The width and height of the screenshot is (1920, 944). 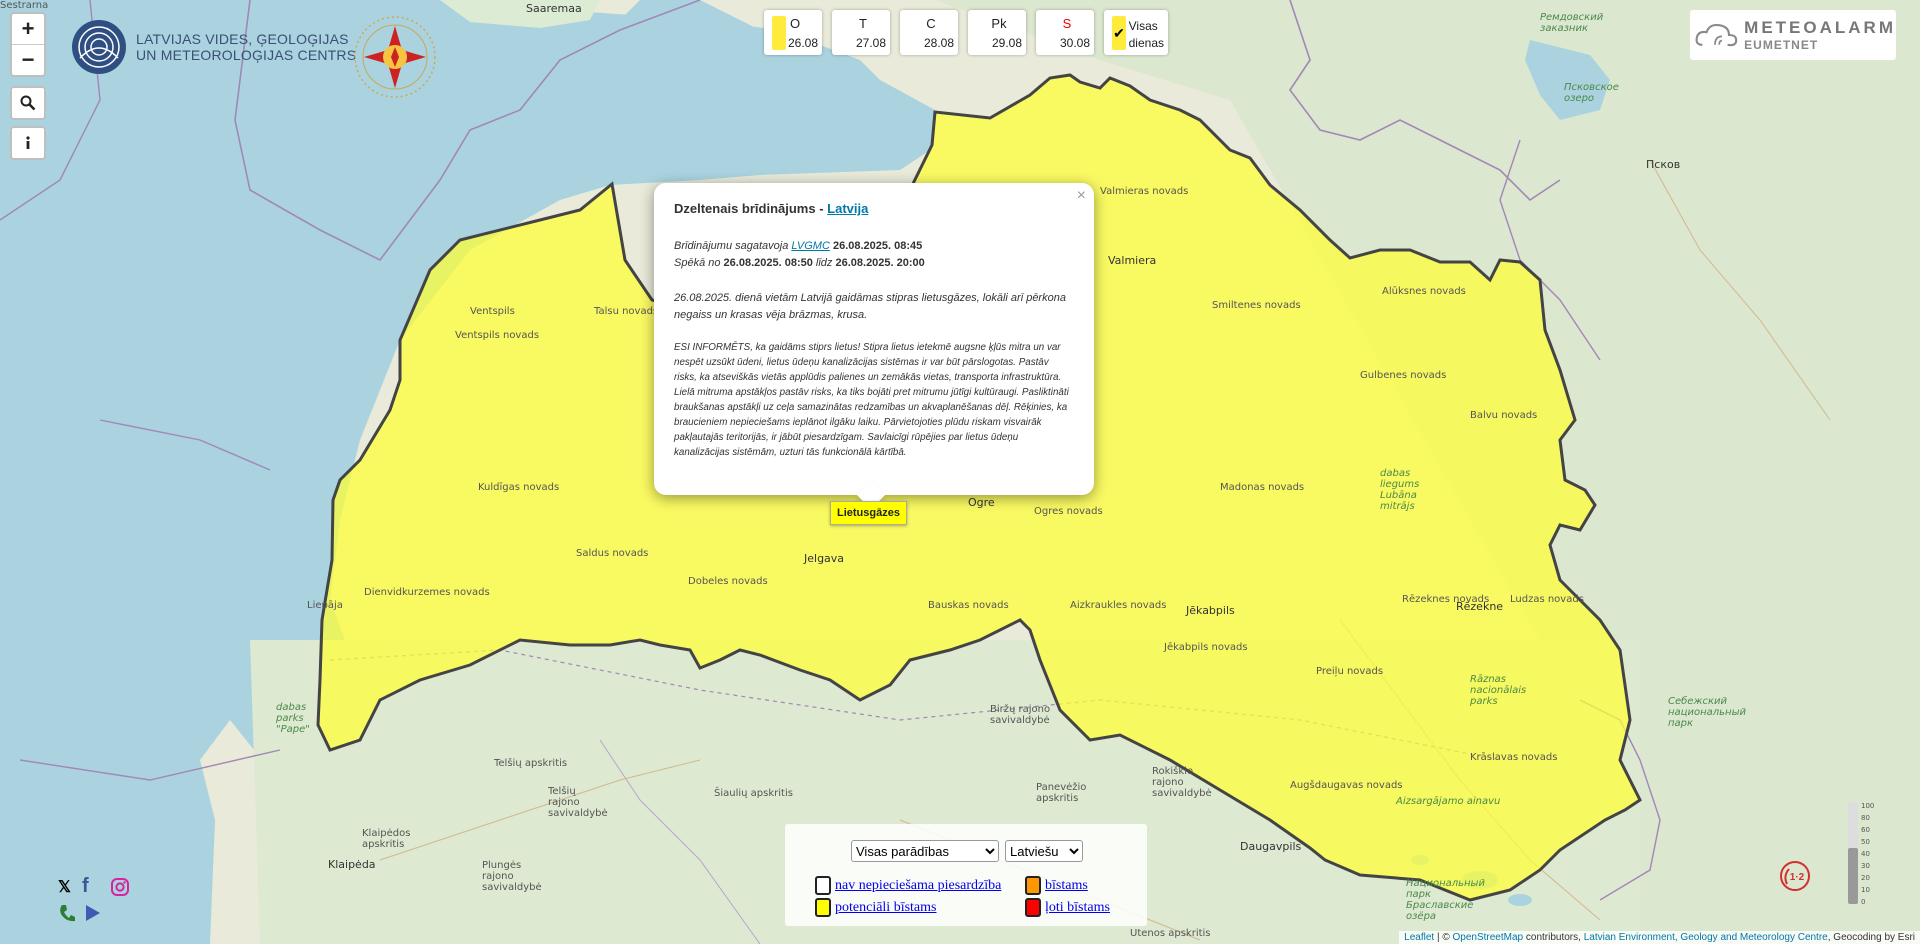 I want to click on map-label: Biržų rajono savivaldybė, so click(x=1020, y=715).